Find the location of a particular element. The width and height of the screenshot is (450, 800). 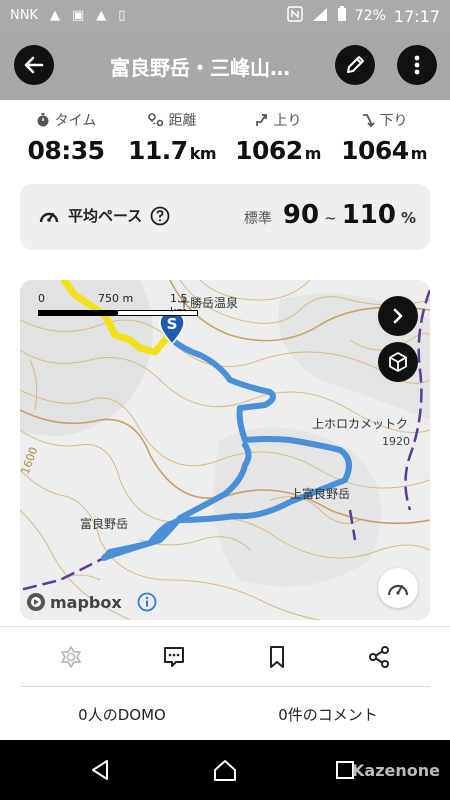

comment-count: 0件のコメント is located at coordinates (328, 714).